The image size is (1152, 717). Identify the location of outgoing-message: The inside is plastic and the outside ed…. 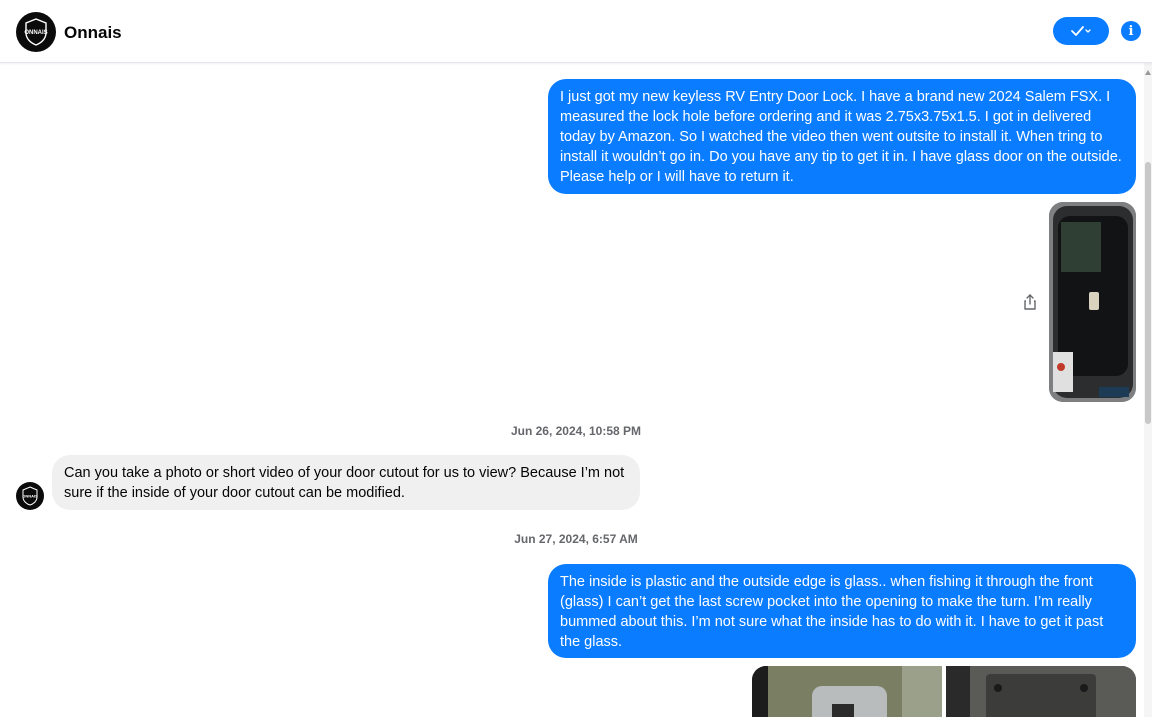
(842, 611).